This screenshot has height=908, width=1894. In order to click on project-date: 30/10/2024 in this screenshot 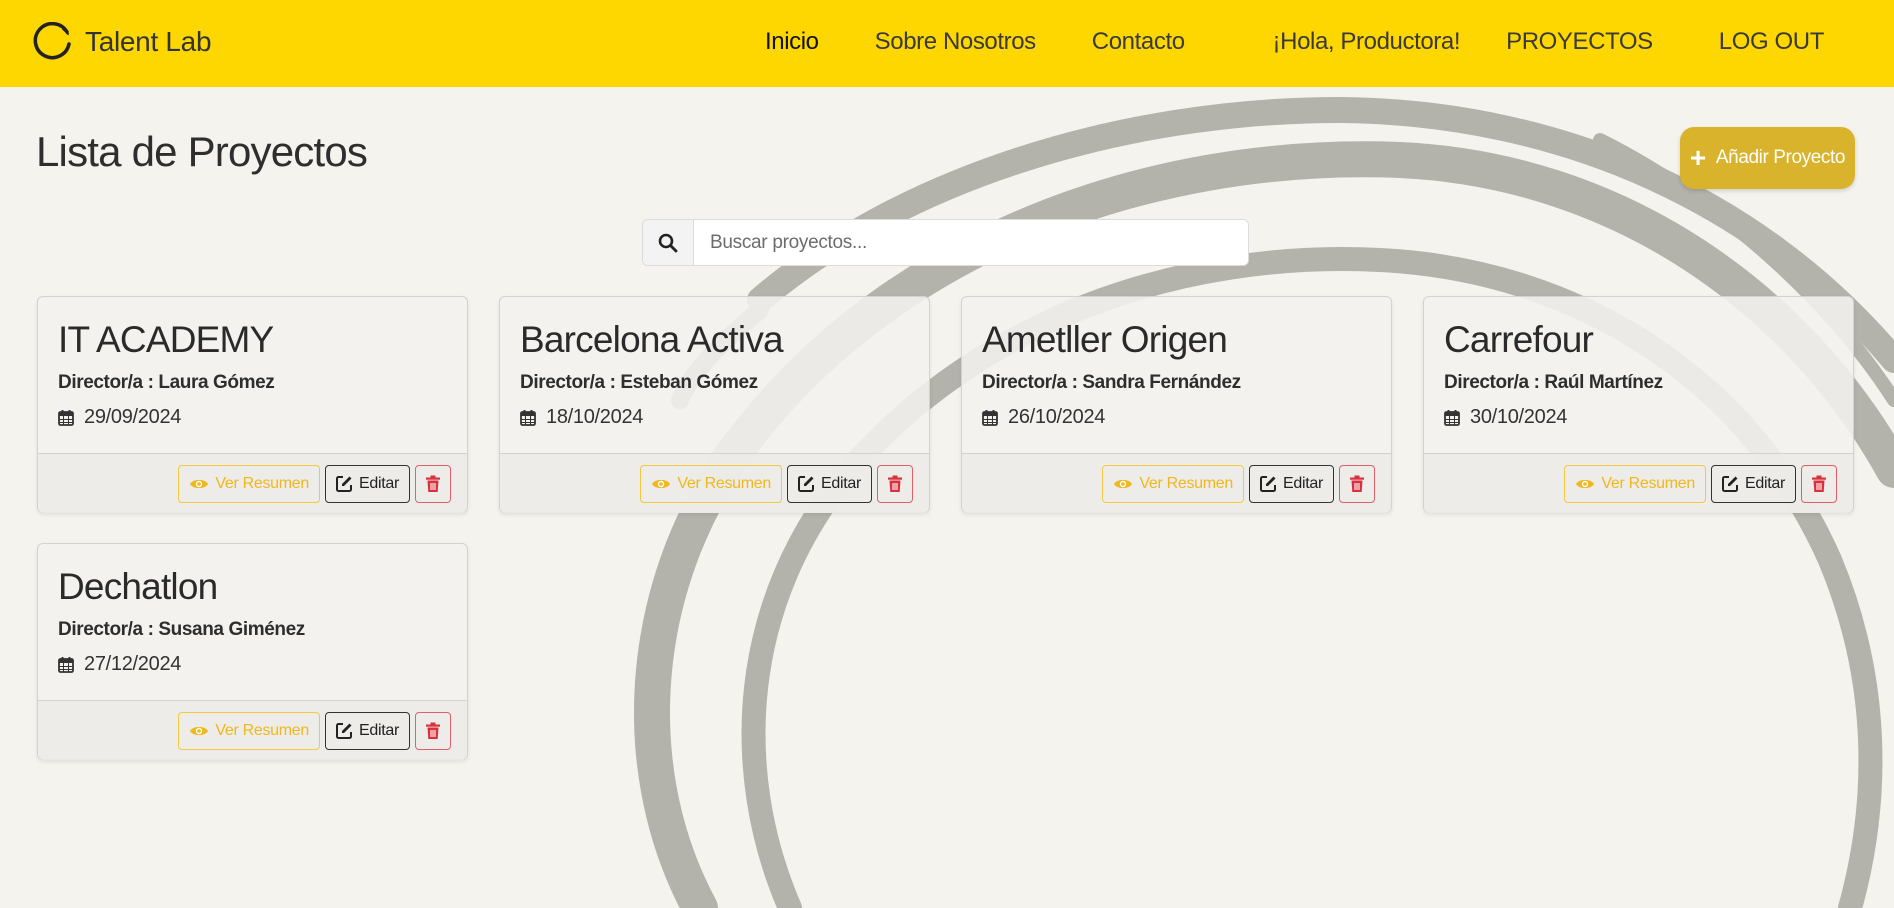, I will do `click(1638, 417)`.